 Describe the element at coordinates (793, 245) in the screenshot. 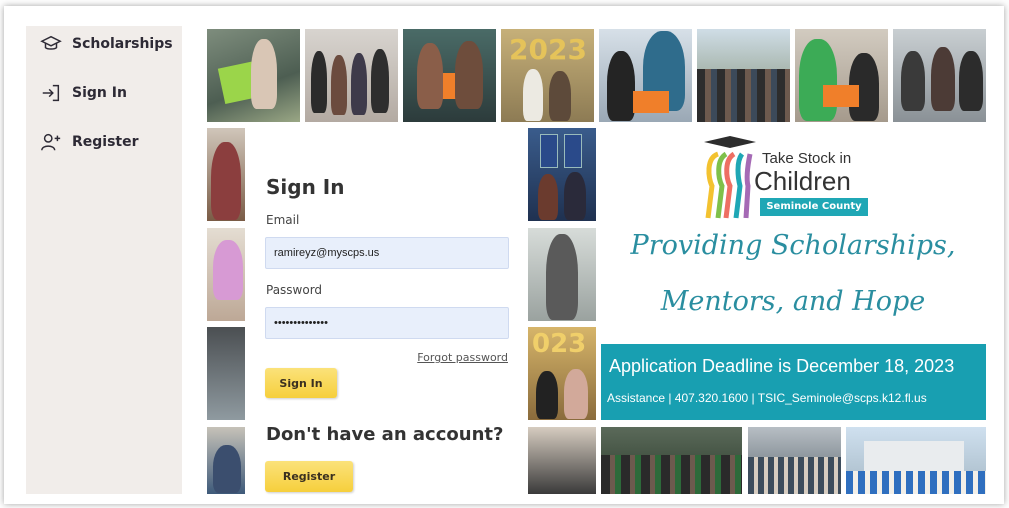

I see `tagline-line1: Providing Scholarships,` at that location.